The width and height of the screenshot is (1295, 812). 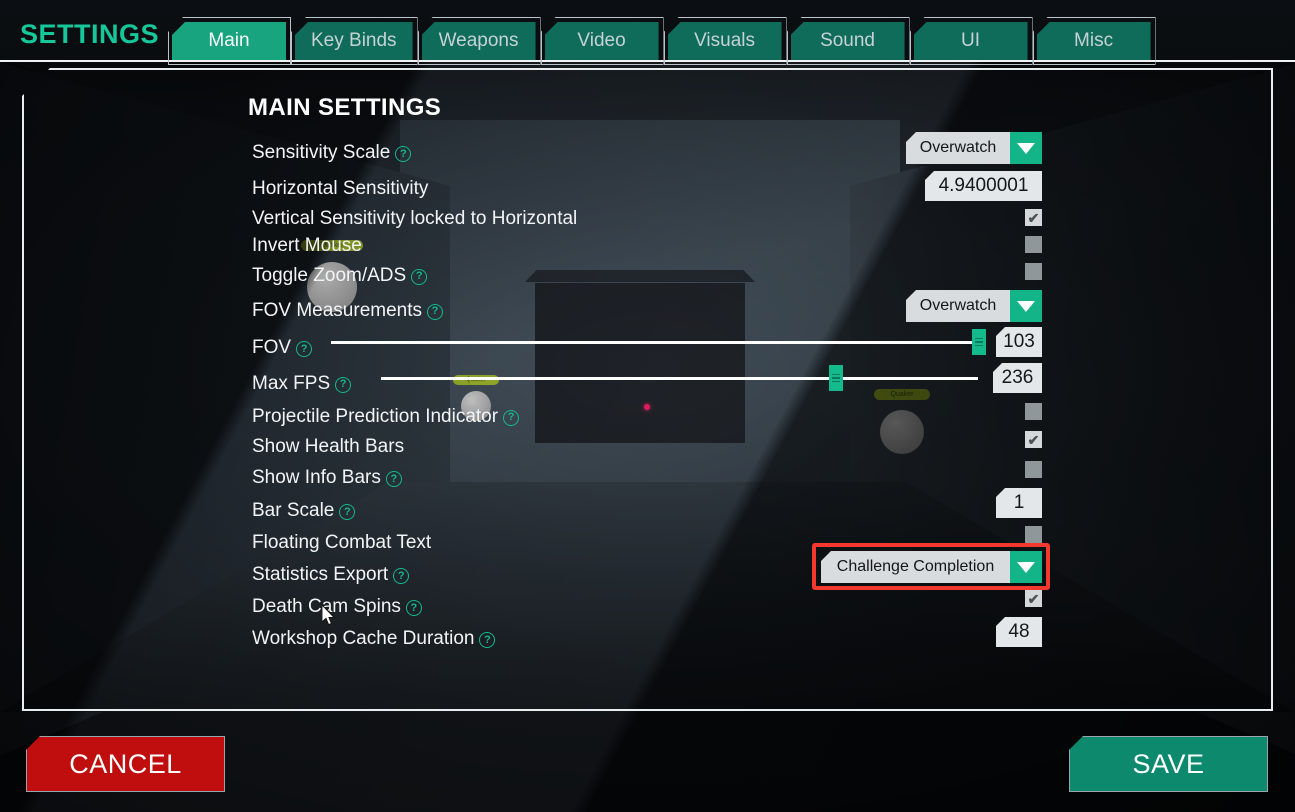 What do you see at coordinates (1033, 469) in the screenshot?
I see `show-info-bars-checkbox` at bounding box center [1033, 469].